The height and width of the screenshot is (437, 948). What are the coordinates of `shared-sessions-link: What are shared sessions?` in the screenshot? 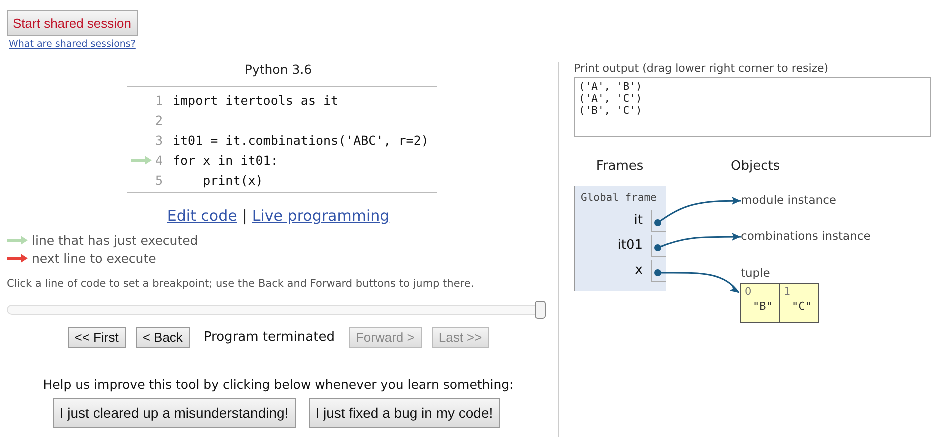 It's located at (72, 44).